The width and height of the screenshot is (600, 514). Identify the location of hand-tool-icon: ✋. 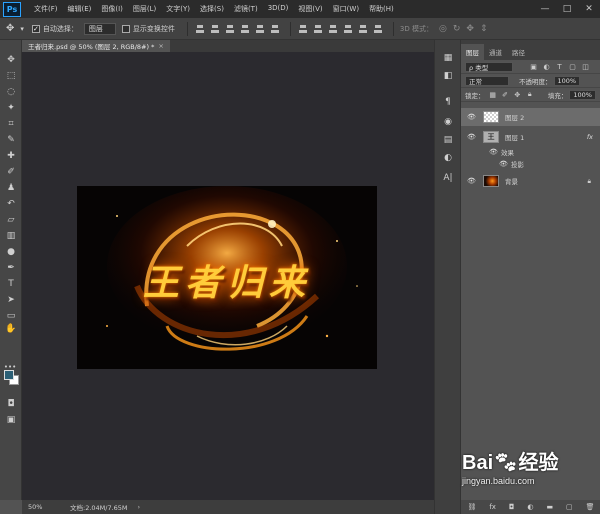
(11, 329).